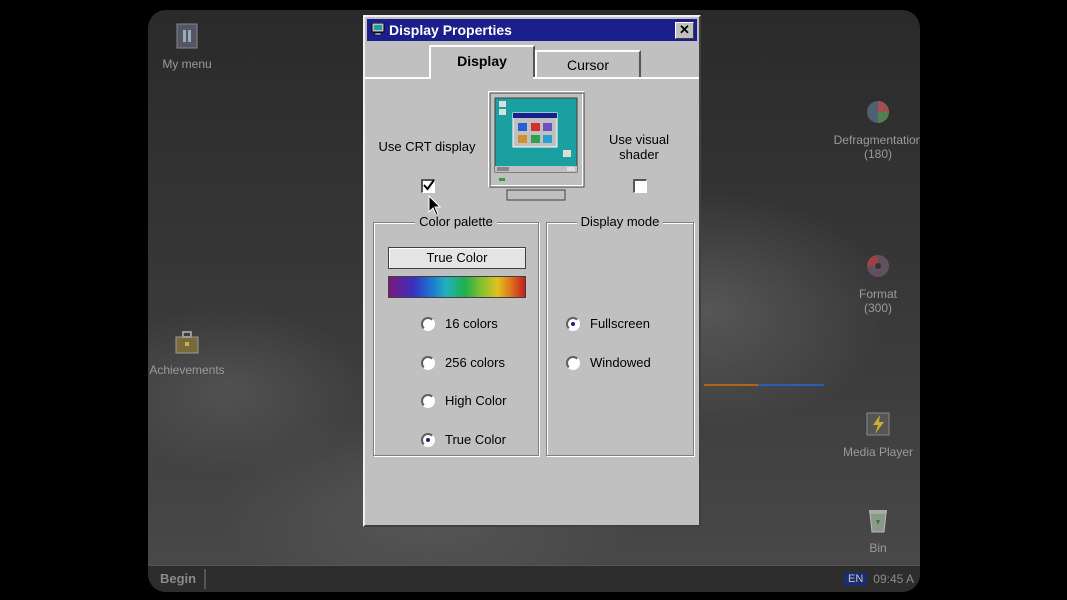 This screenshot has width=1067, height=600. I want to click on recycle-bin-icon, so click(878, 521).